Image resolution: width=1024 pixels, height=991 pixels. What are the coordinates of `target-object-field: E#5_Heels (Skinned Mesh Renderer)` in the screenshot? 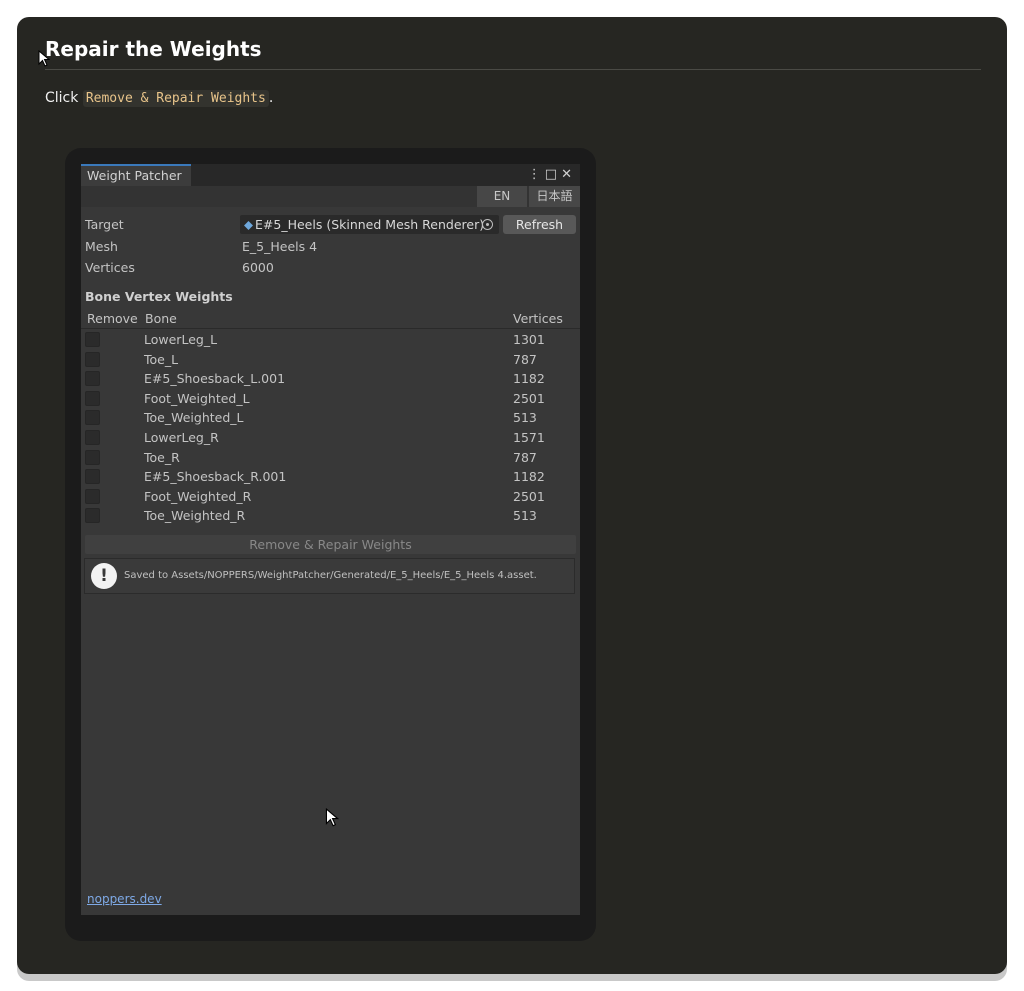 It's located at (369, 224).